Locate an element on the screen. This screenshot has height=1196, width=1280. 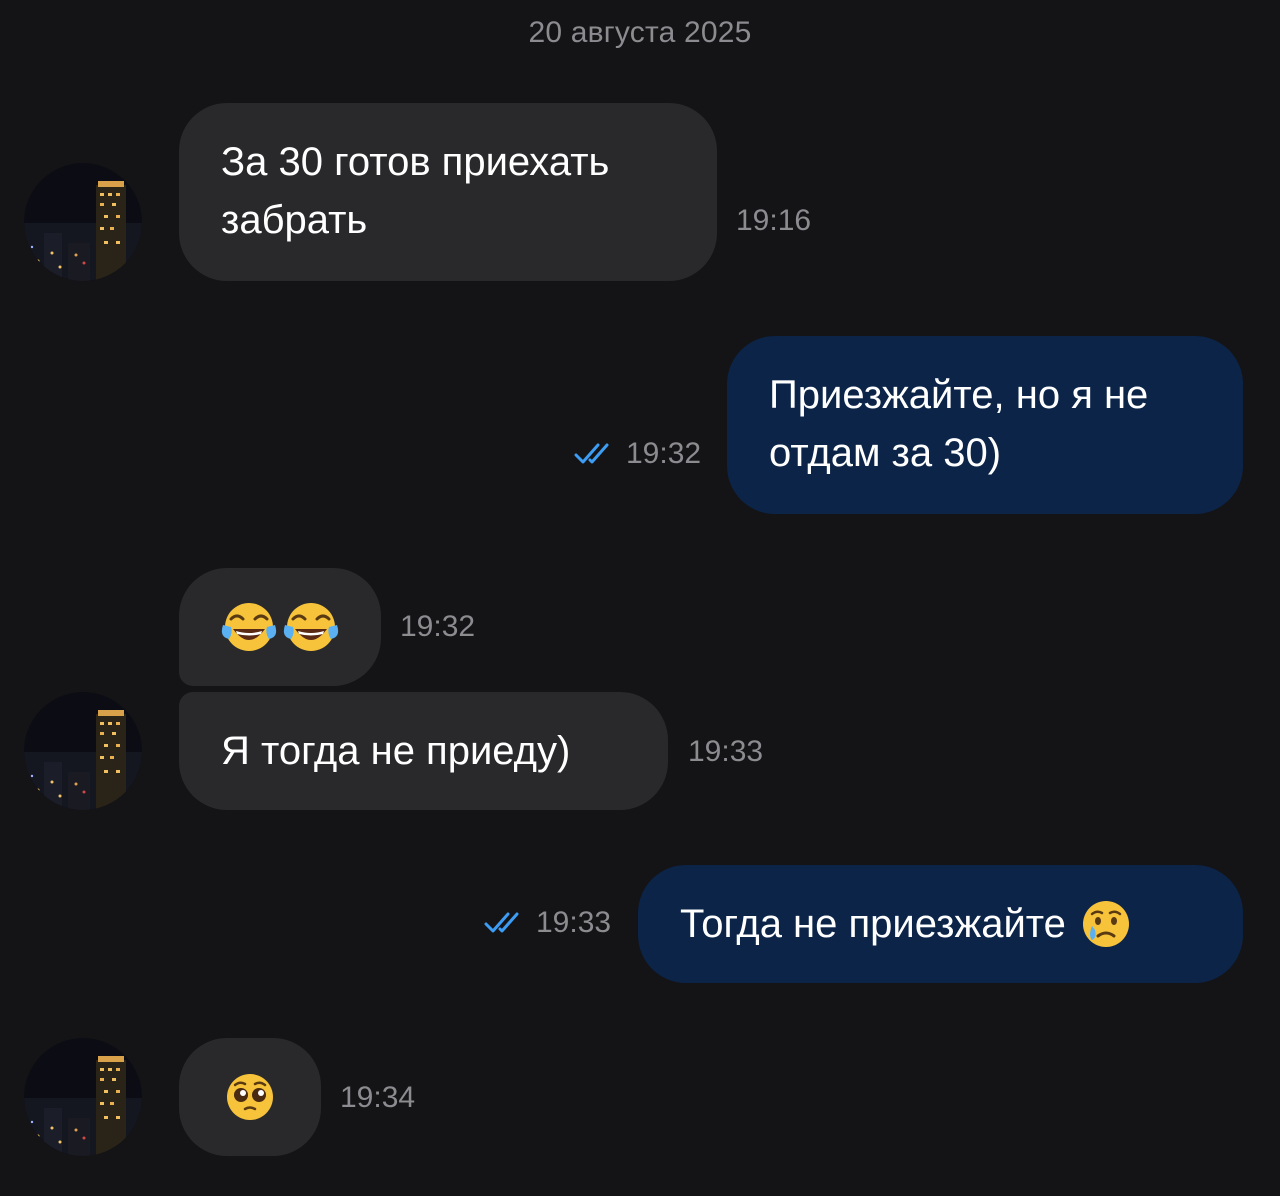
message-bubble-incoming: За 30 готов приехать забрать is located at coordinates (448, 192).